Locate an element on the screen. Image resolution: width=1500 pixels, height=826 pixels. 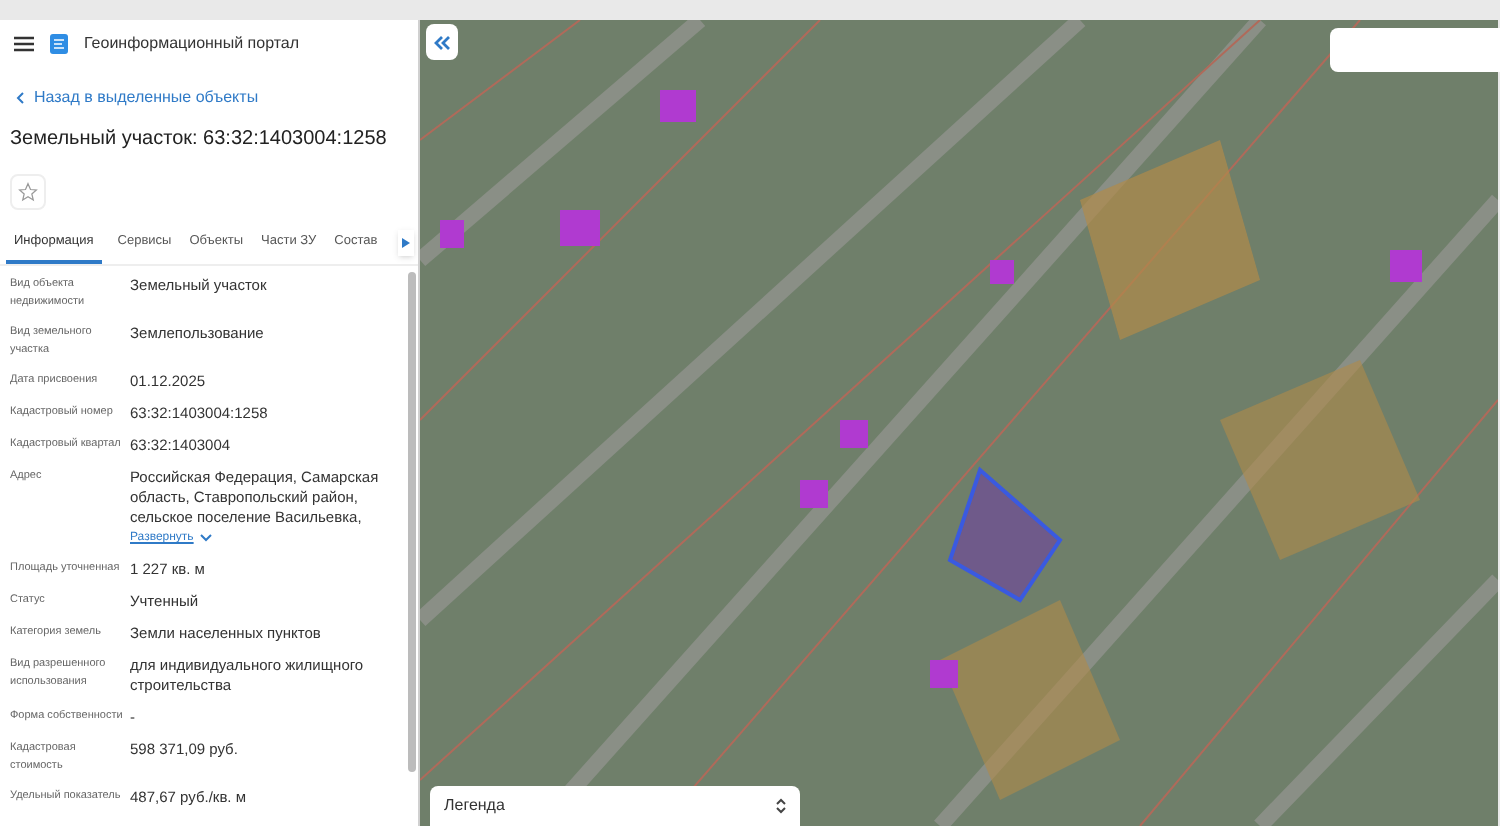
legend-select: Легенда is located at coordinates (615, 806).